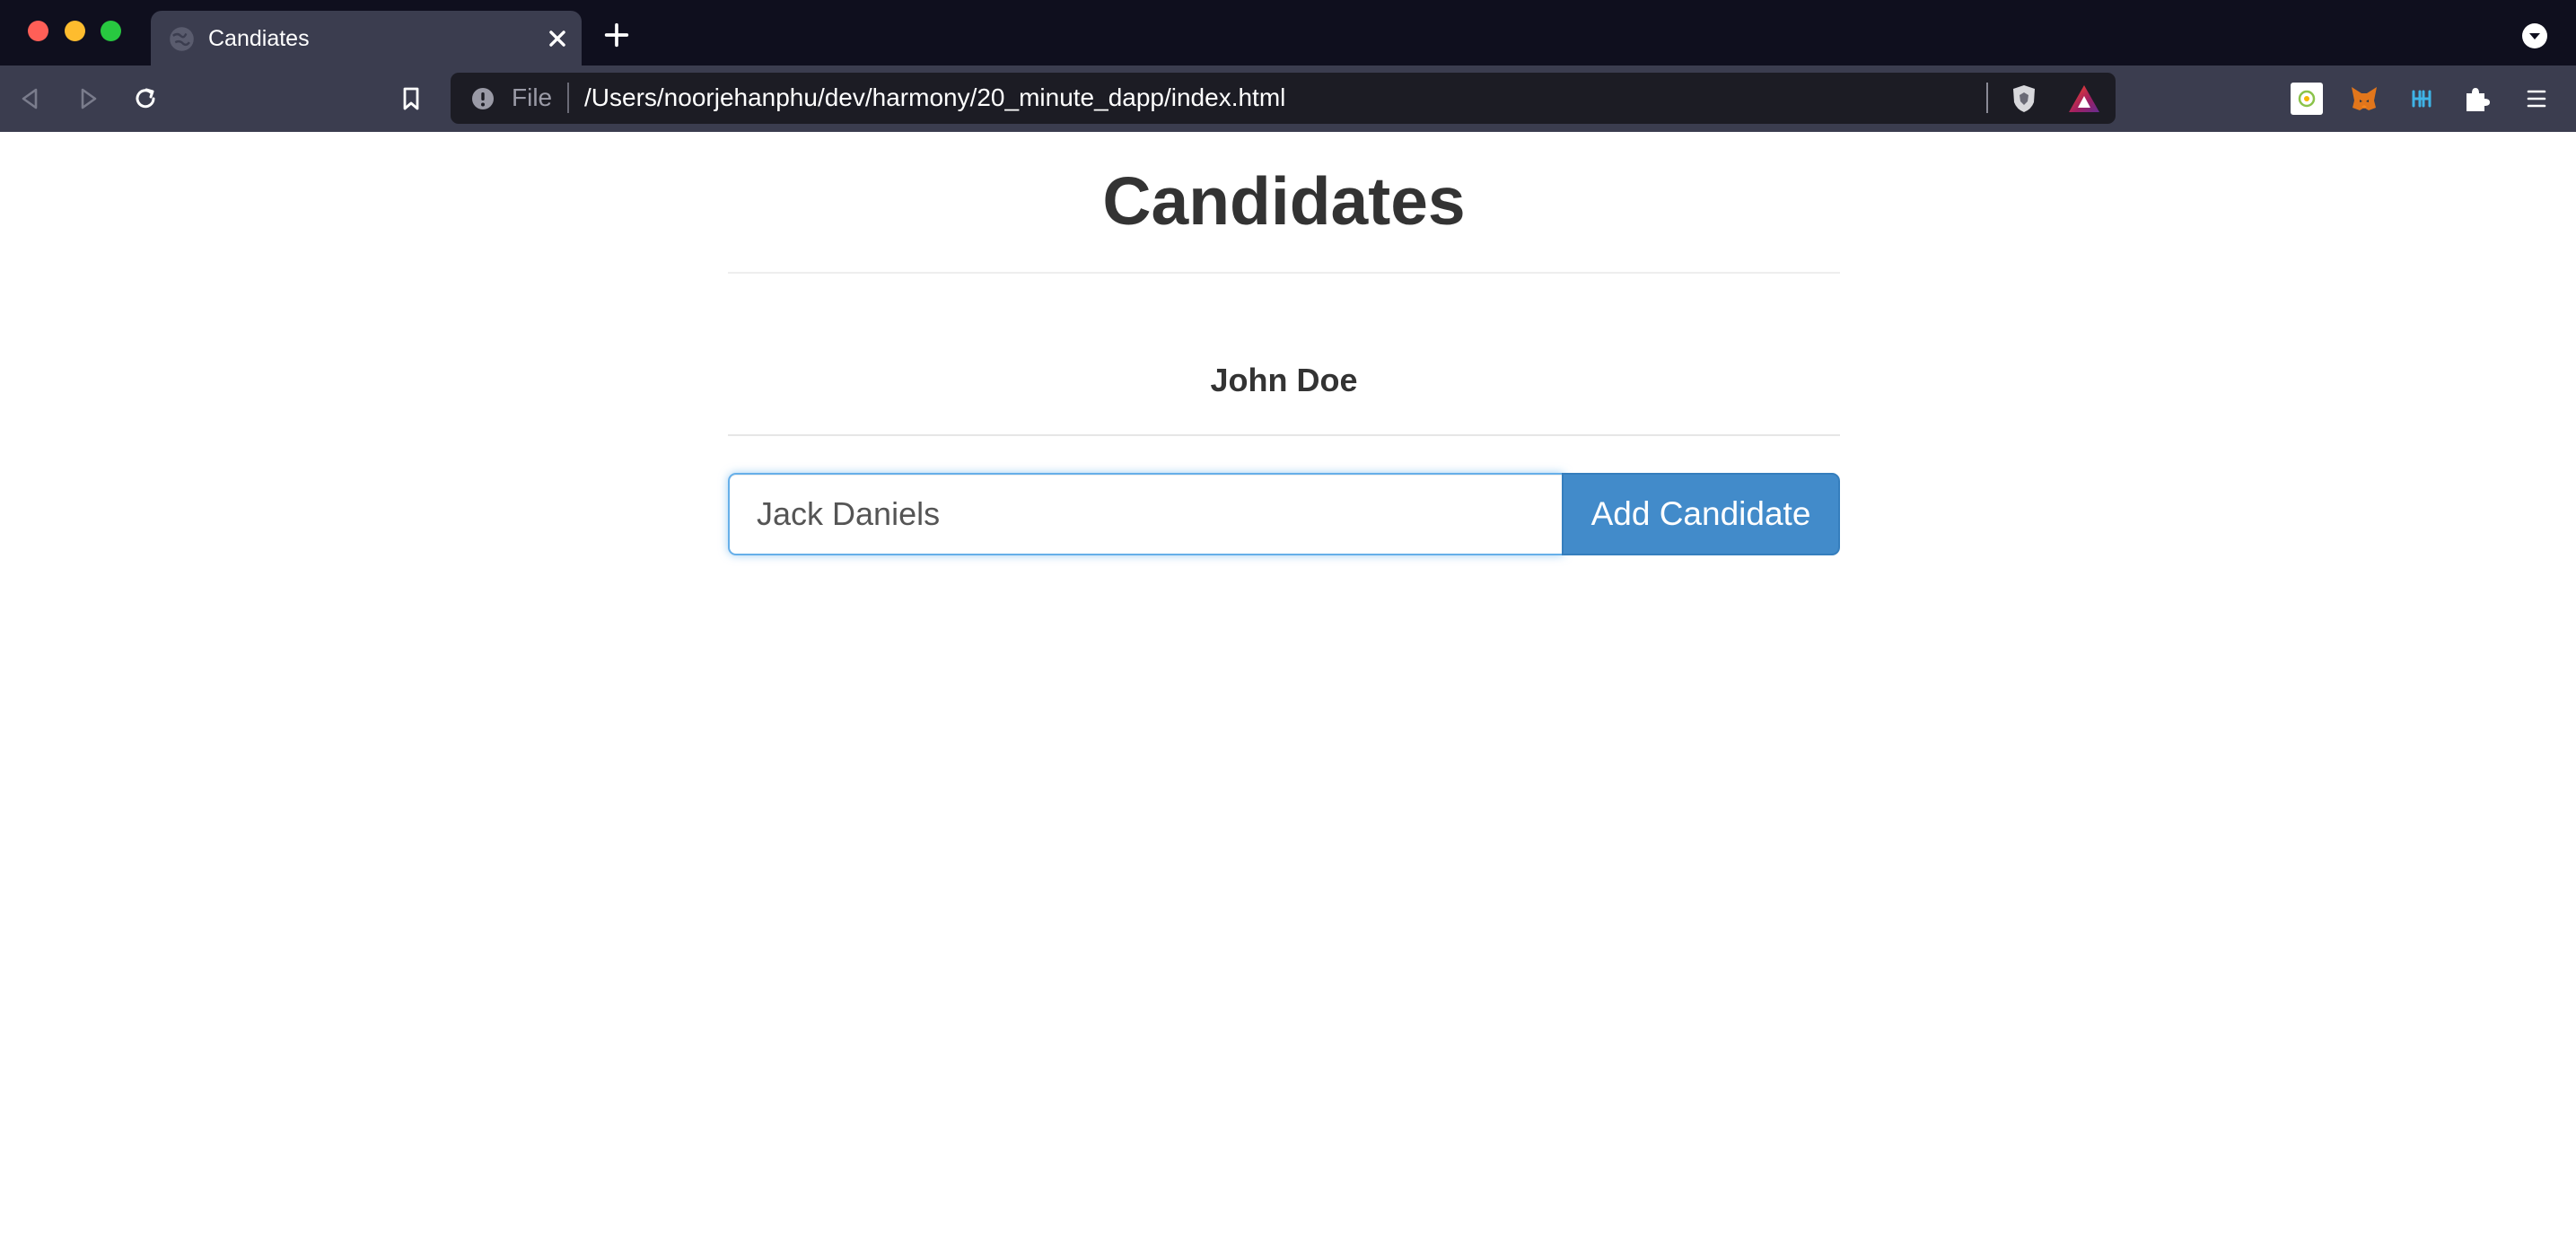 Image resolution: width=2576 pixels, height=1249 pixels. I want to click on title-divider, so click(1284, 273).